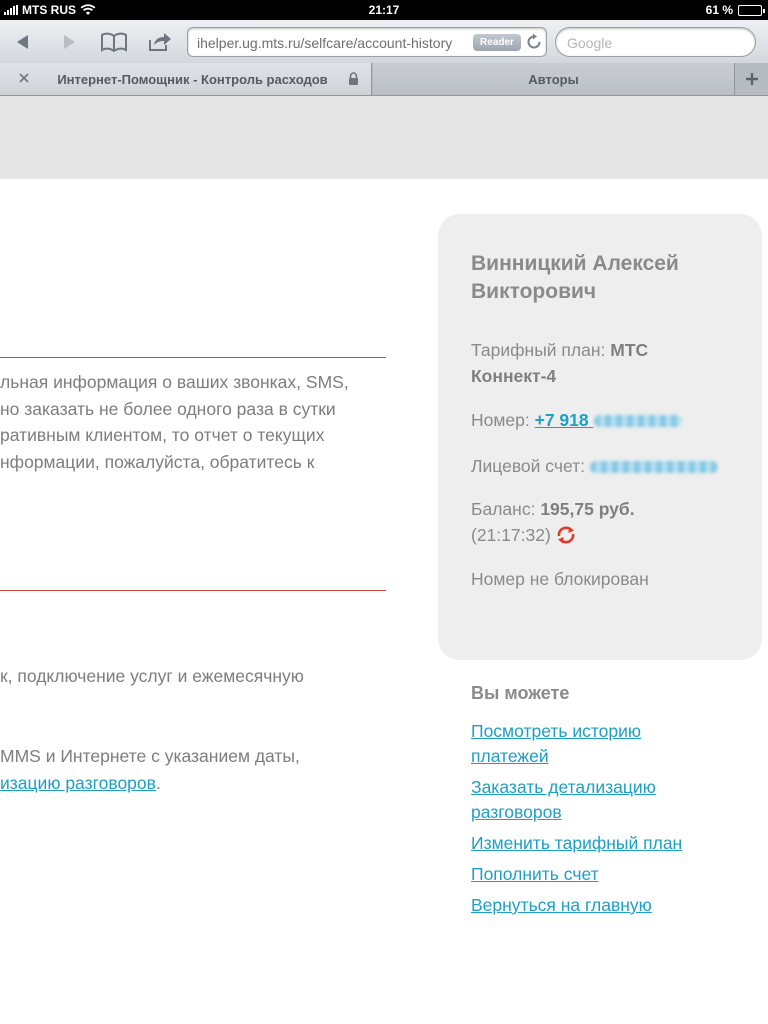  I want to click on tab-authors: Авторы, so click(554, 79).